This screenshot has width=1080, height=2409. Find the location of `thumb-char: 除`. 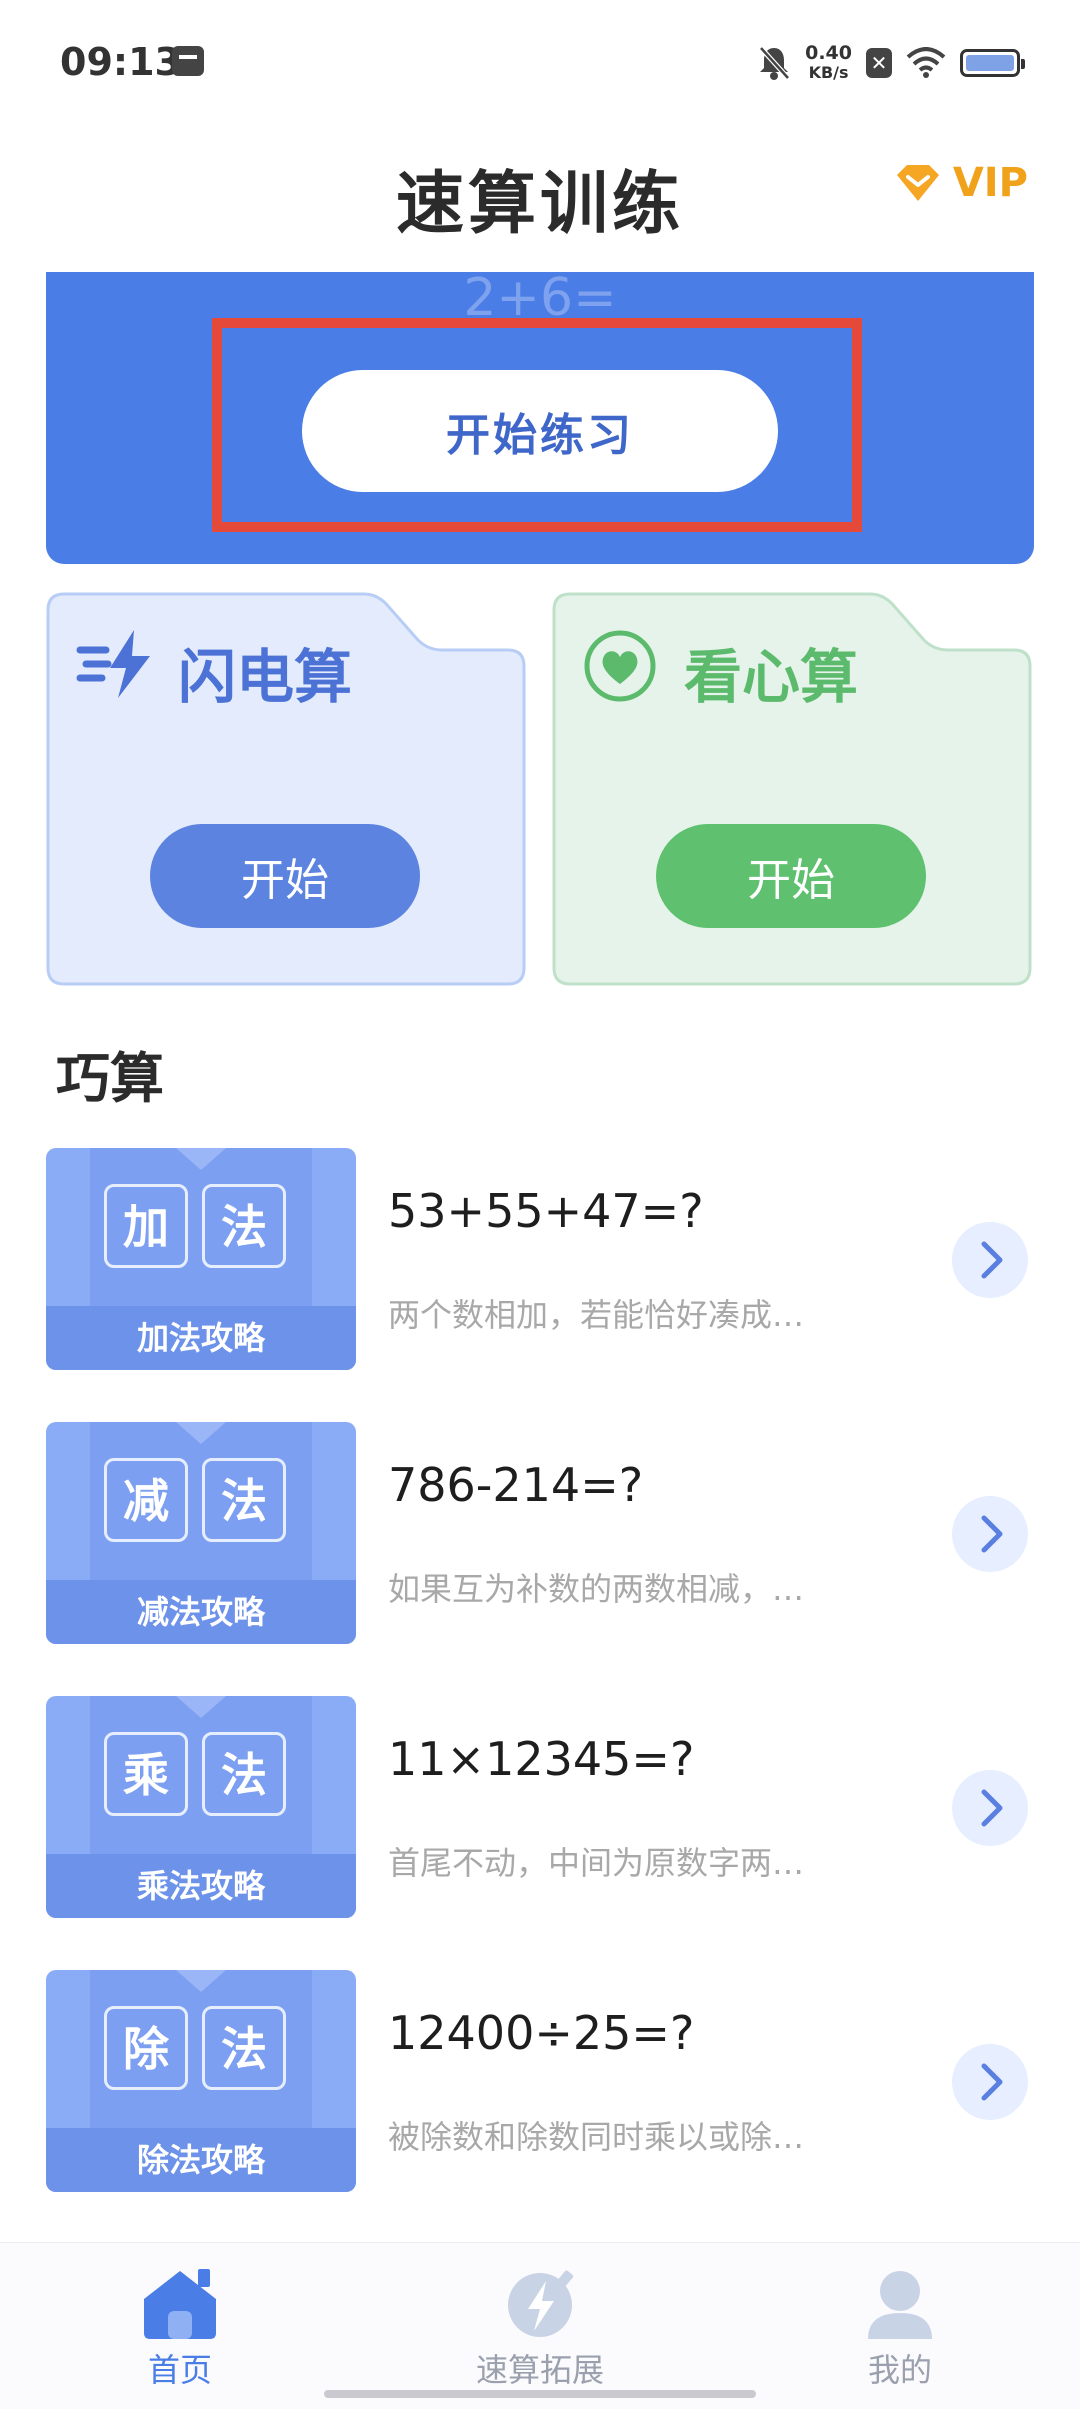

thumb-char: 除 is located at coordinates (146, 2048).